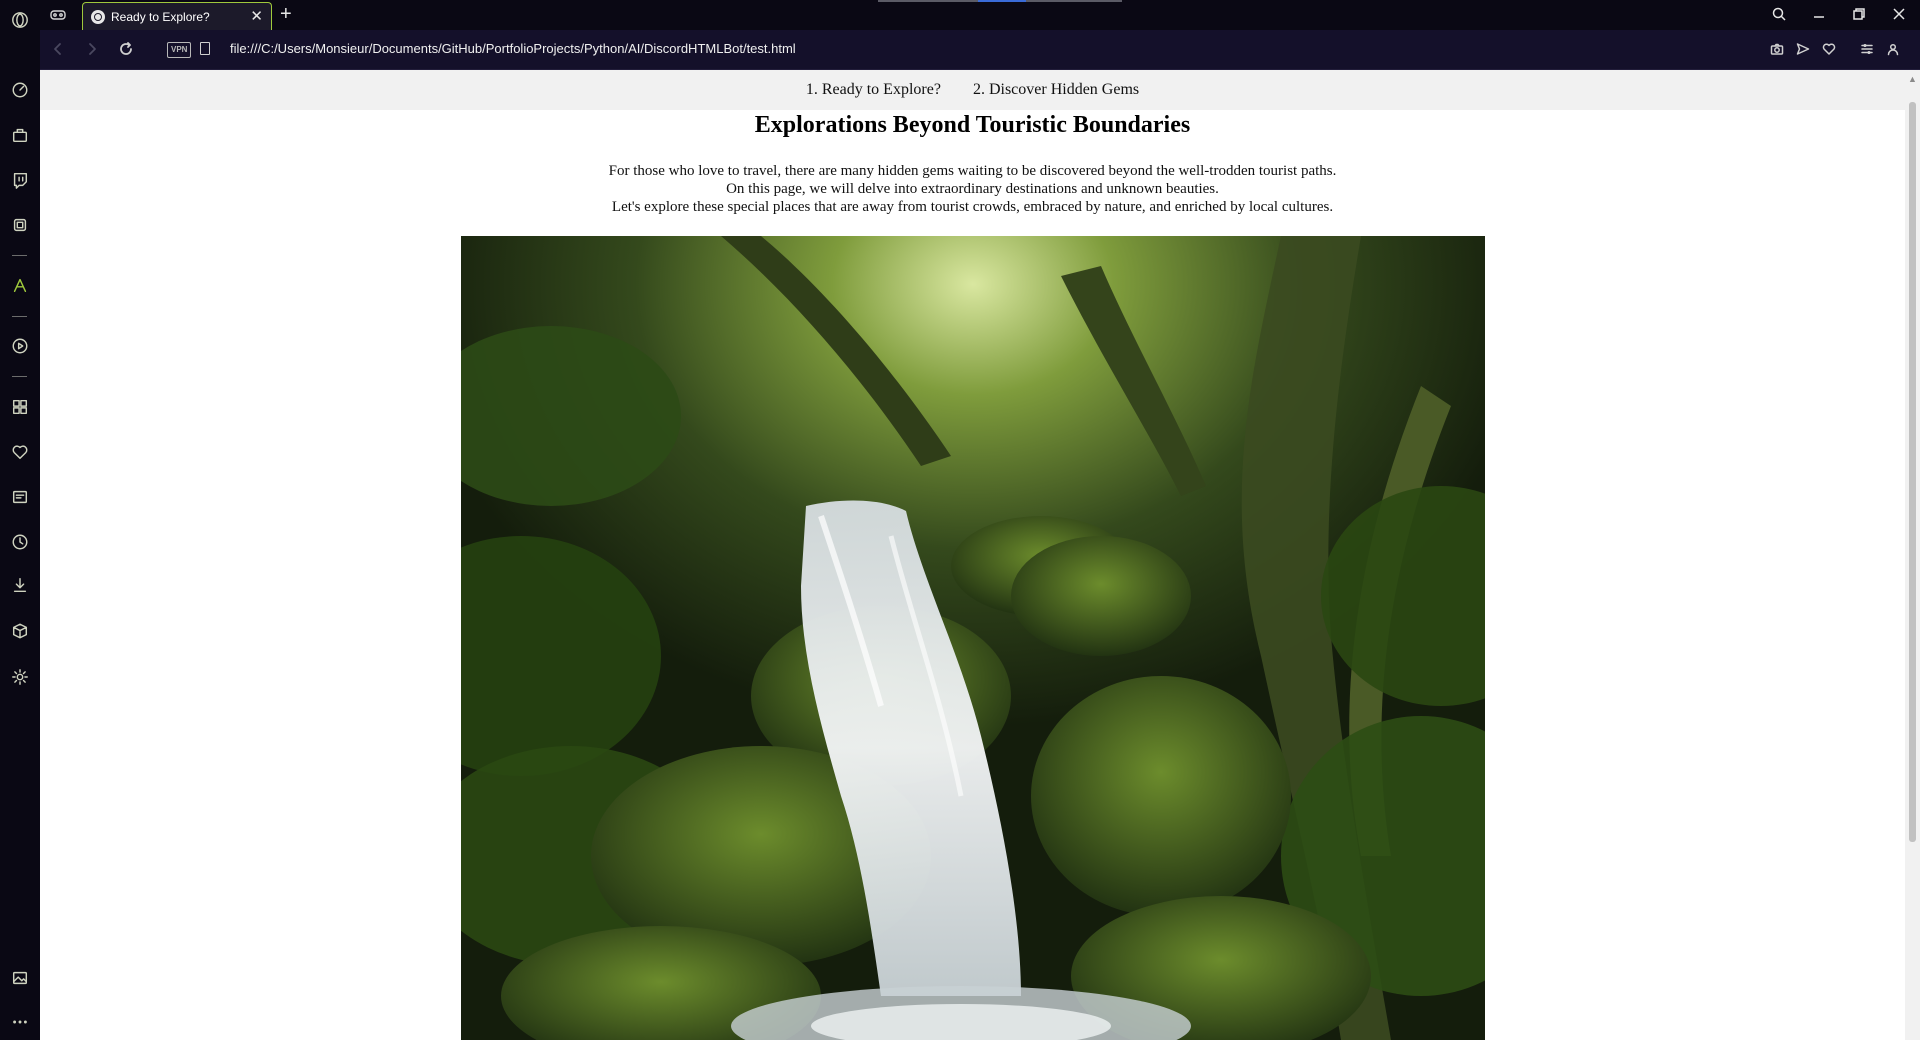 Image resolution: width=1920 pixels, height=1040 pixels. I want to click on gallery-icon, so click(20, 978).